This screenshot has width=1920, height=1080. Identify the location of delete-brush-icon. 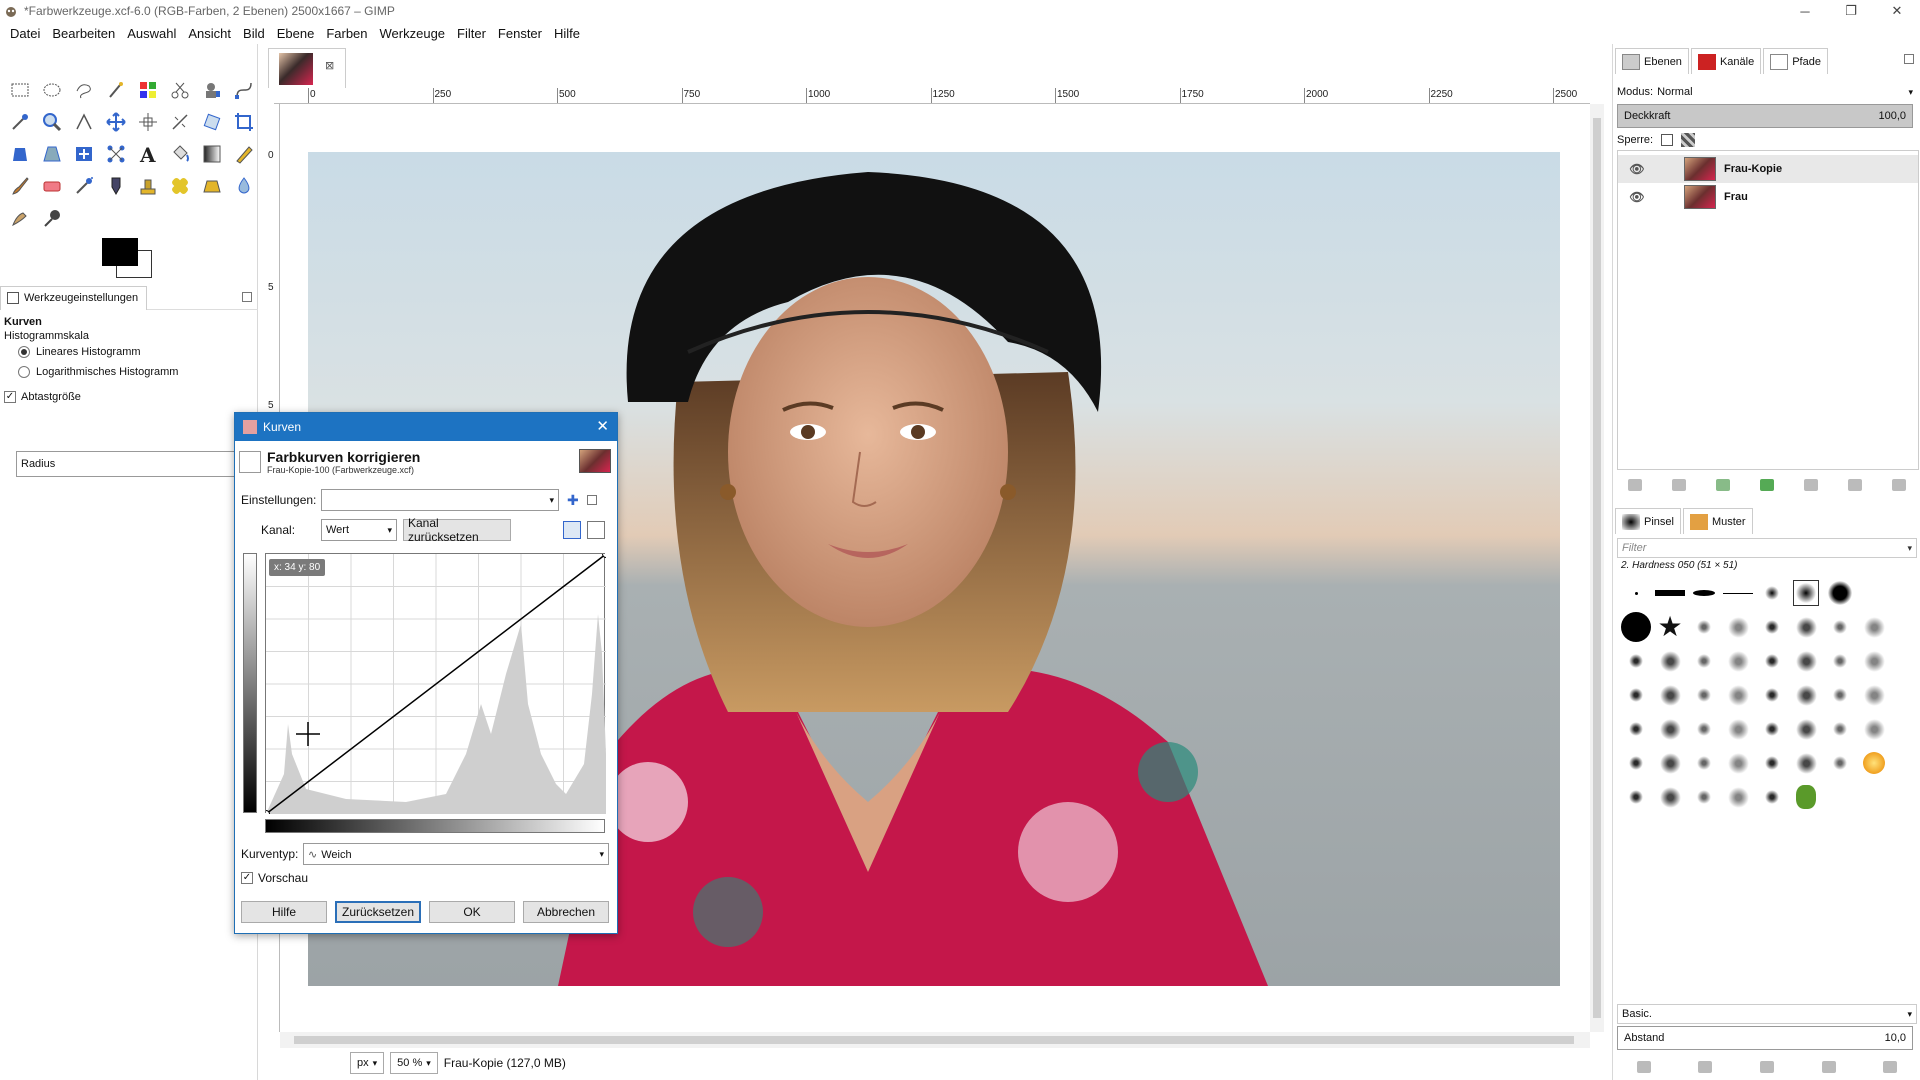
(1828, 1067).